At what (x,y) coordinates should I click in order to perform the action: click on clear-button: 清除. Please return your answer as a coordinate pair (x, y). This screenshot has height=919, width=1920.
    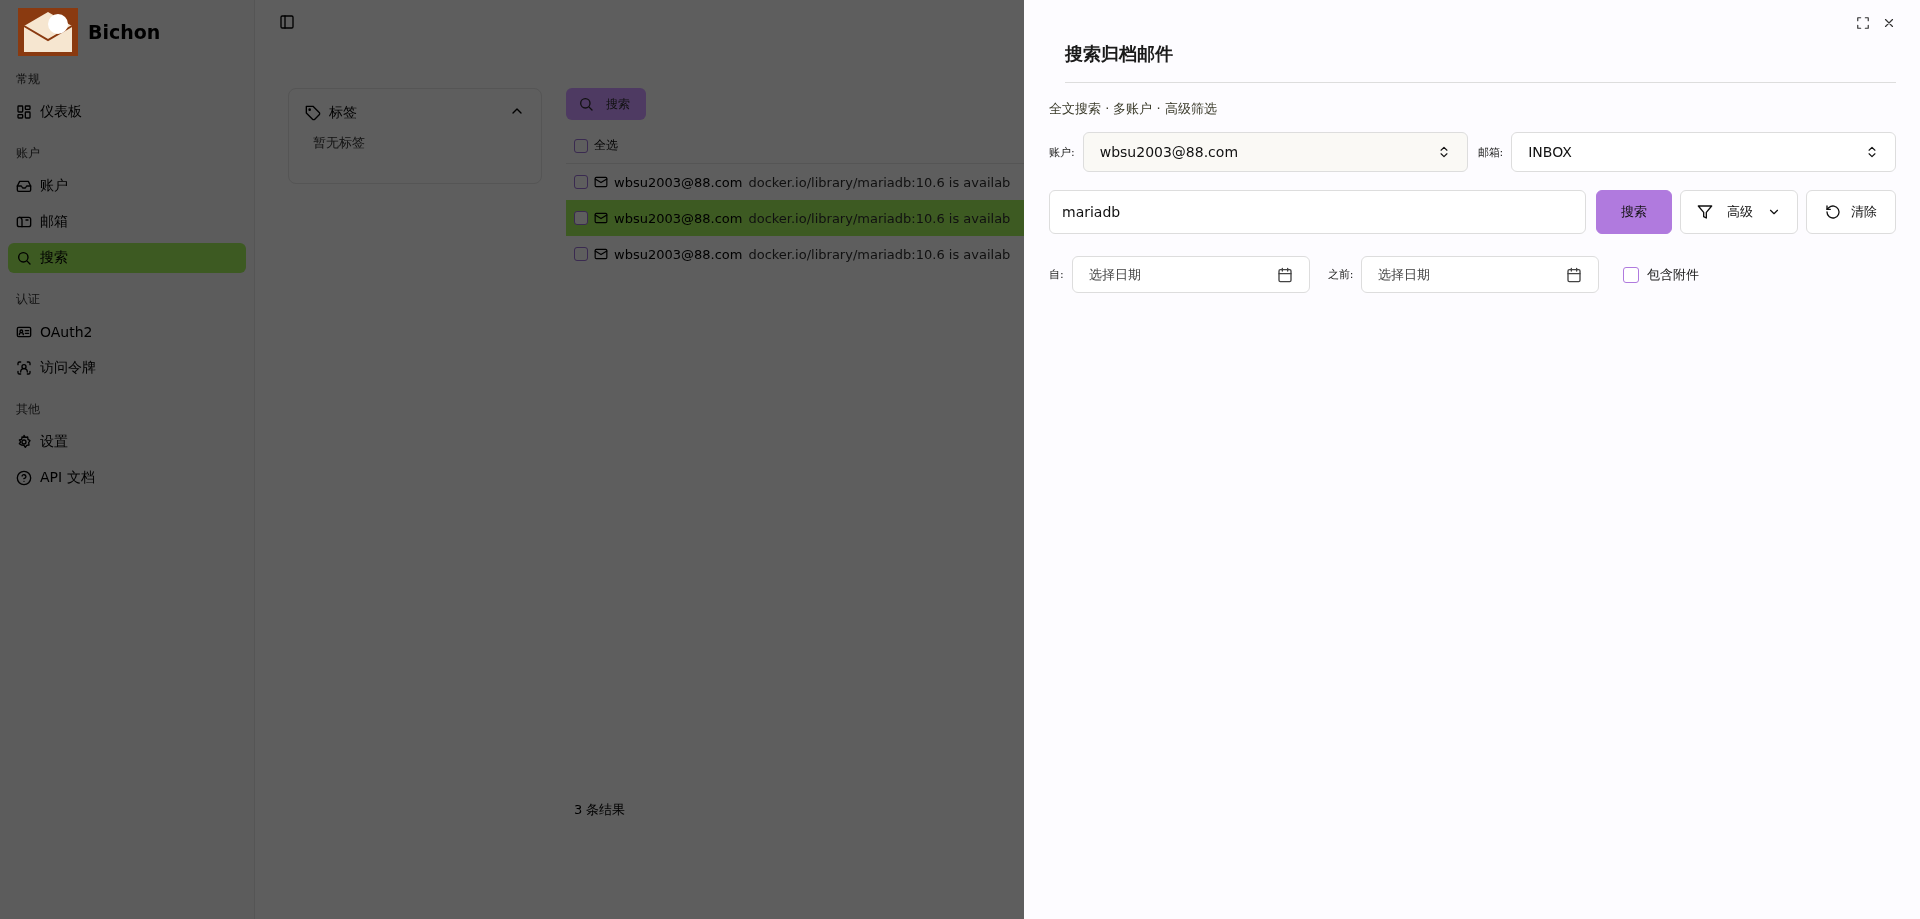
    Looking at the image, I should click on (1851, 212).